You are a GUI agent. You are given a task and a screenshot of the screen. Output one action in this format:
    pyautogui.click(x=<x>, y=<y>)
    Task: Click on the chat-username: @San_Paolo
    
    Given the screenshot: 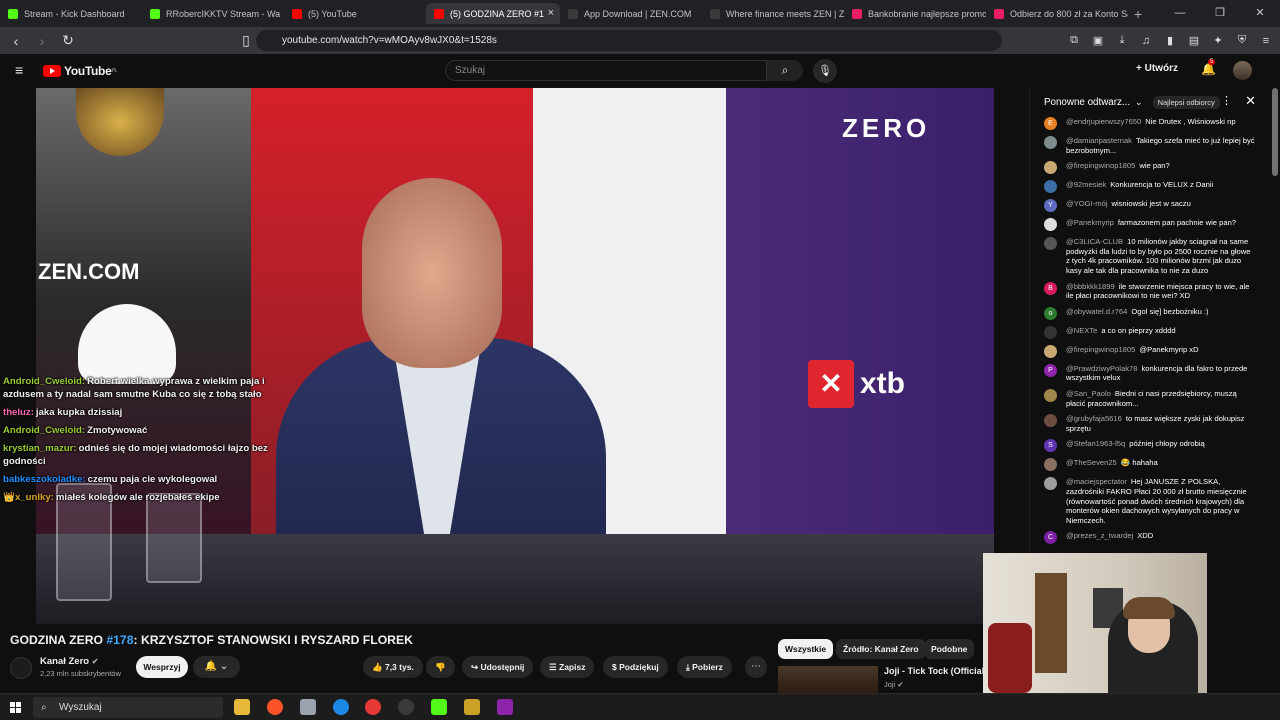 What is the action you would take?
    pyautogui.click(x=1088, y=393)
    